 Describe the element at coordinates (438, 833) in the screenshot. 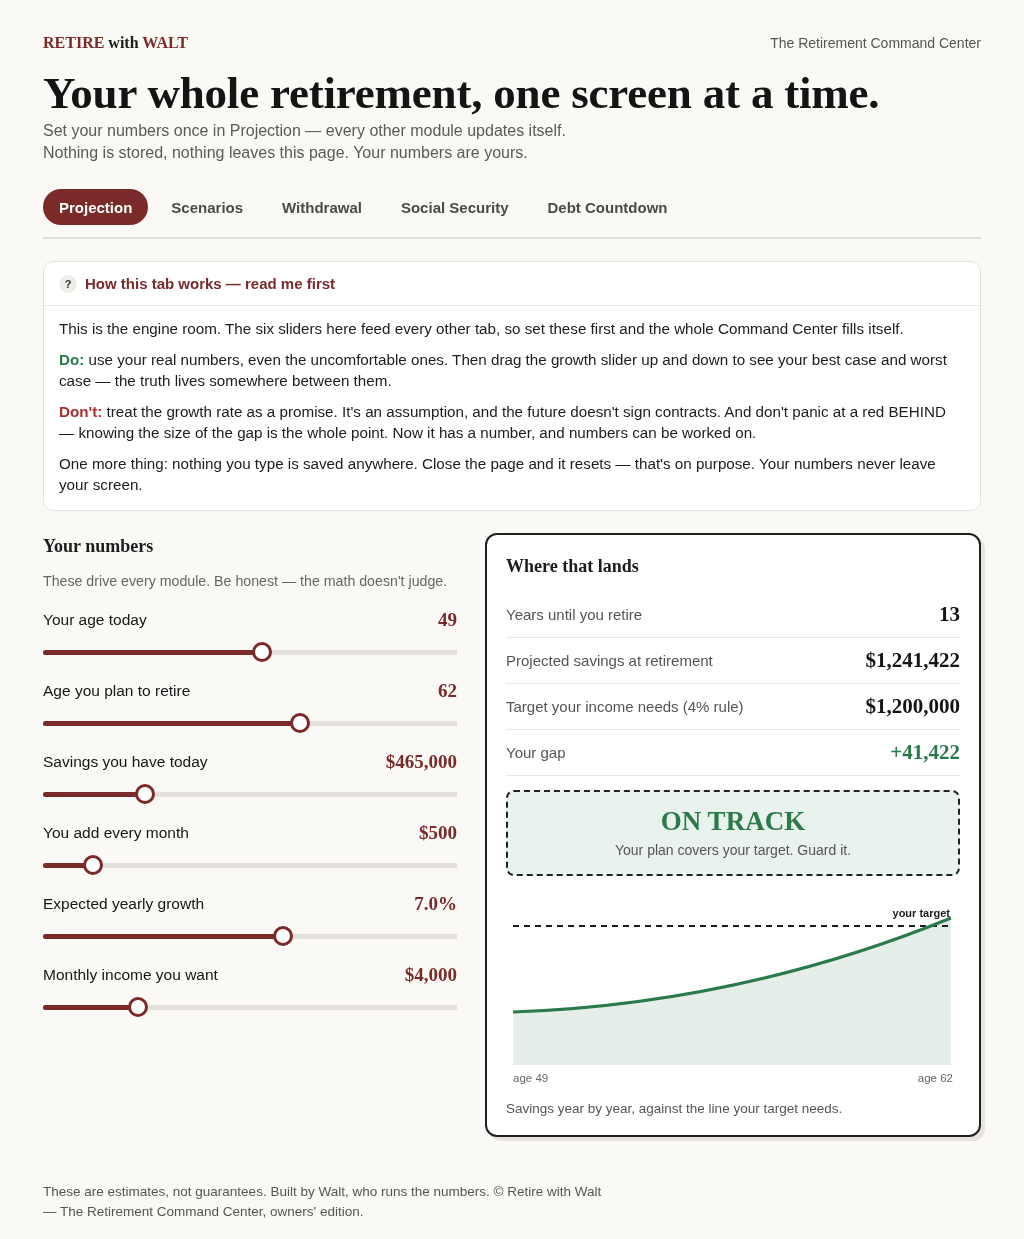

I see `slider-value: $500` at that location.